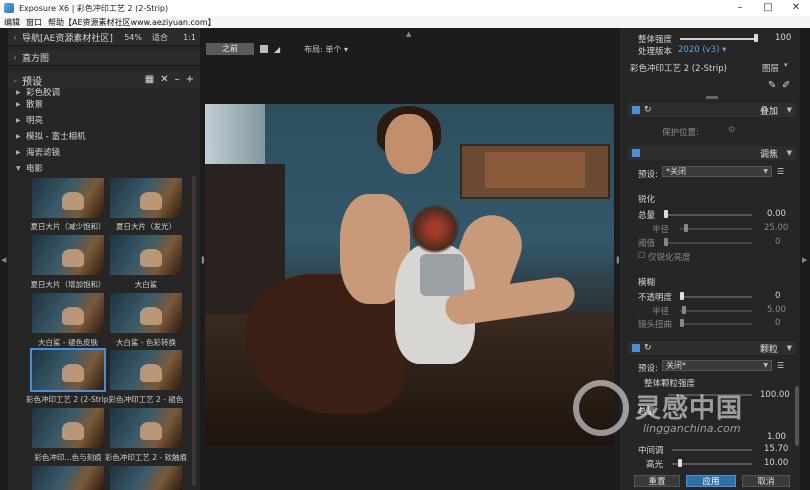 The image size is (810, 490). I want to click on blur-radius-knob, so click(684, 310).